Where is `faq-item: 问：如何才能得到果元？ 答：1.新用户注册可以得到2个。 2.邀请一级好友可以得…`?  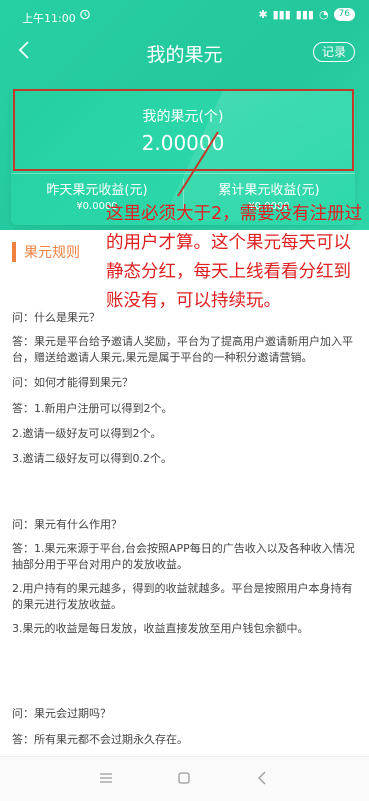
faq-item: 问：如何才能得到果元？ 答：1.新用户注册可以得到2个。 2.邀请一级好友可以得… is located at coordinates (184, 421).